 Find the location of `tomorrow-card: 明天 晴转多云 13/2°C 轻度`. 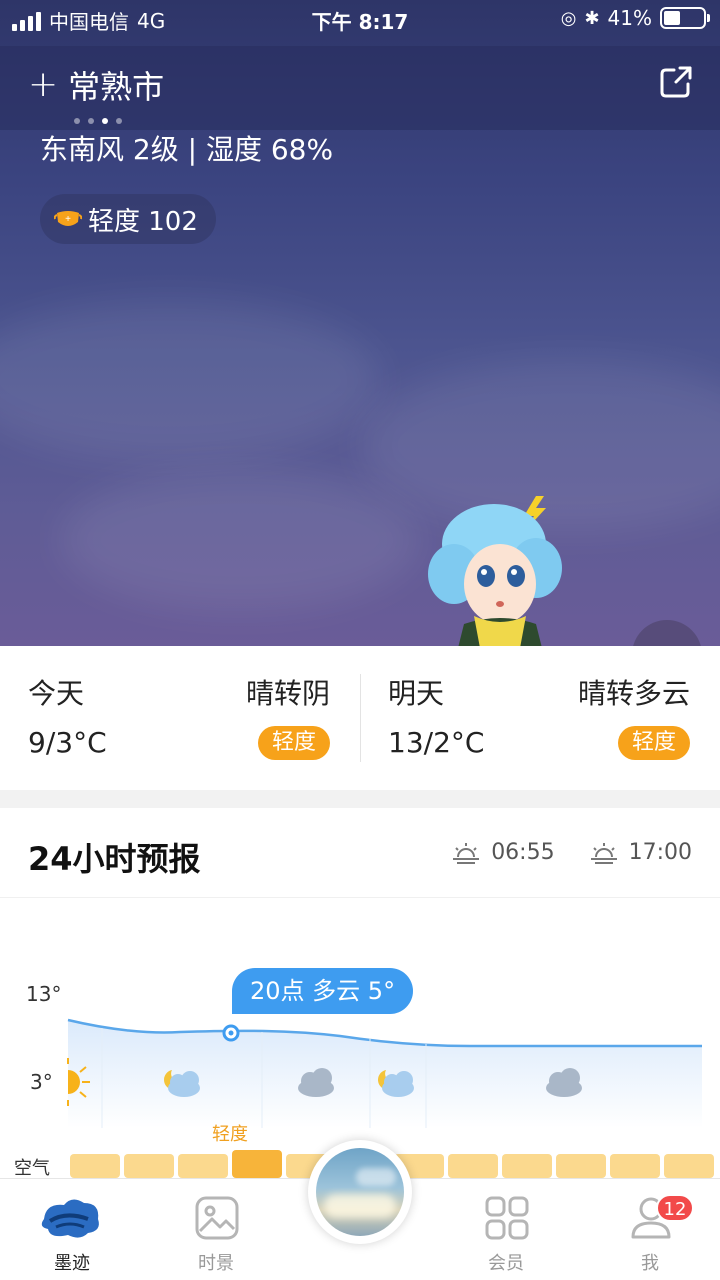

tomorrow-card: 明天 晴转多云 13/2°C 轻度 is located at coordinates (540, 718).